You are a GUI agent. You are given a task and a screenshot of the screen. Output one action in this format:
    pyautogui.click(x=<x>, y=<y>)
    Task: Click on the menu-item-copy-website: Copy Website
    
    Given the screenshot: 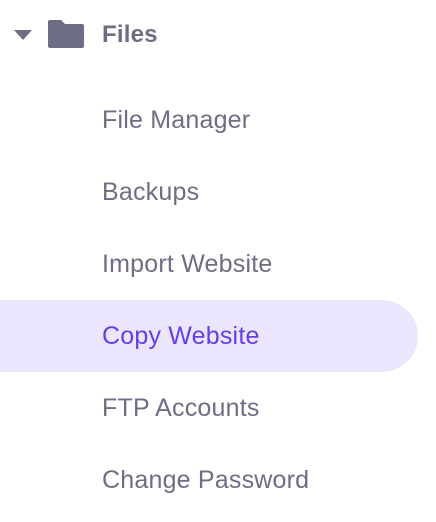 What is the action you would take?
    pyautogui.click(x=218, y=336)
    